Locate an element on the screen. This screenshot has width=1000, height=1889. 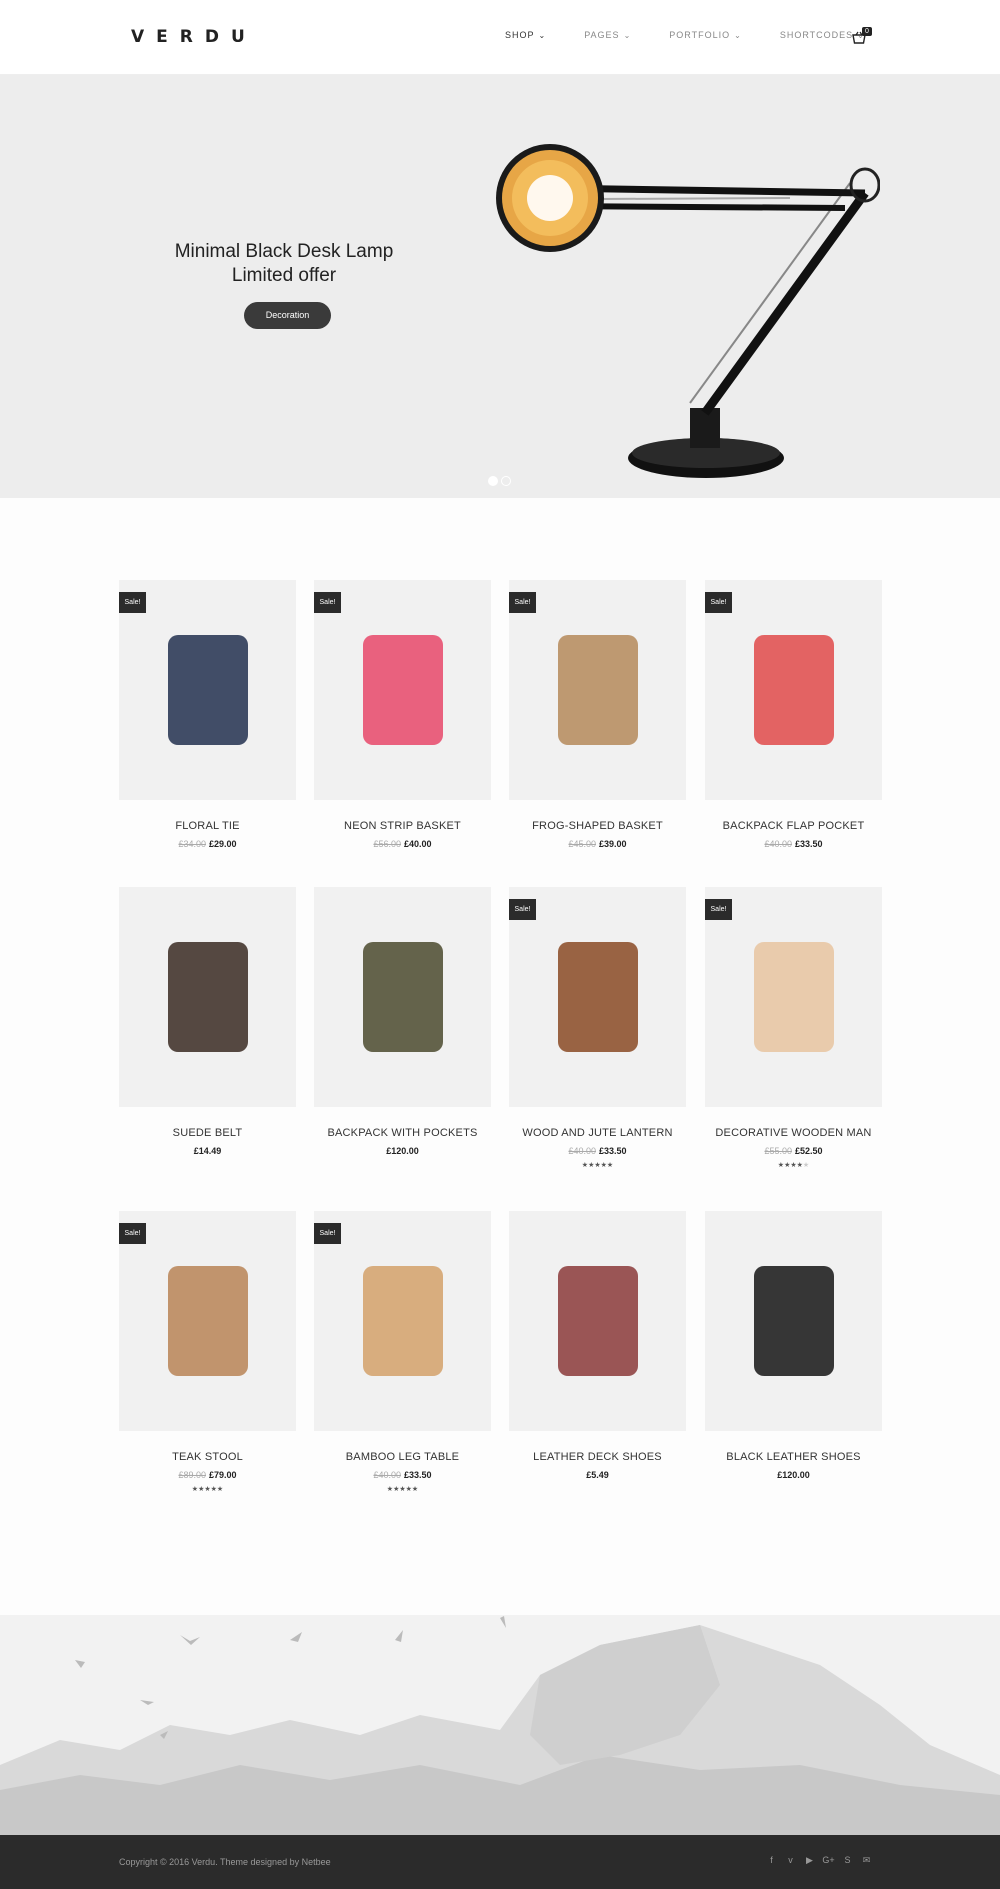
product-card: BACKPACK WITH POCKETS £120.00 is located at coordinates (402, 1021).